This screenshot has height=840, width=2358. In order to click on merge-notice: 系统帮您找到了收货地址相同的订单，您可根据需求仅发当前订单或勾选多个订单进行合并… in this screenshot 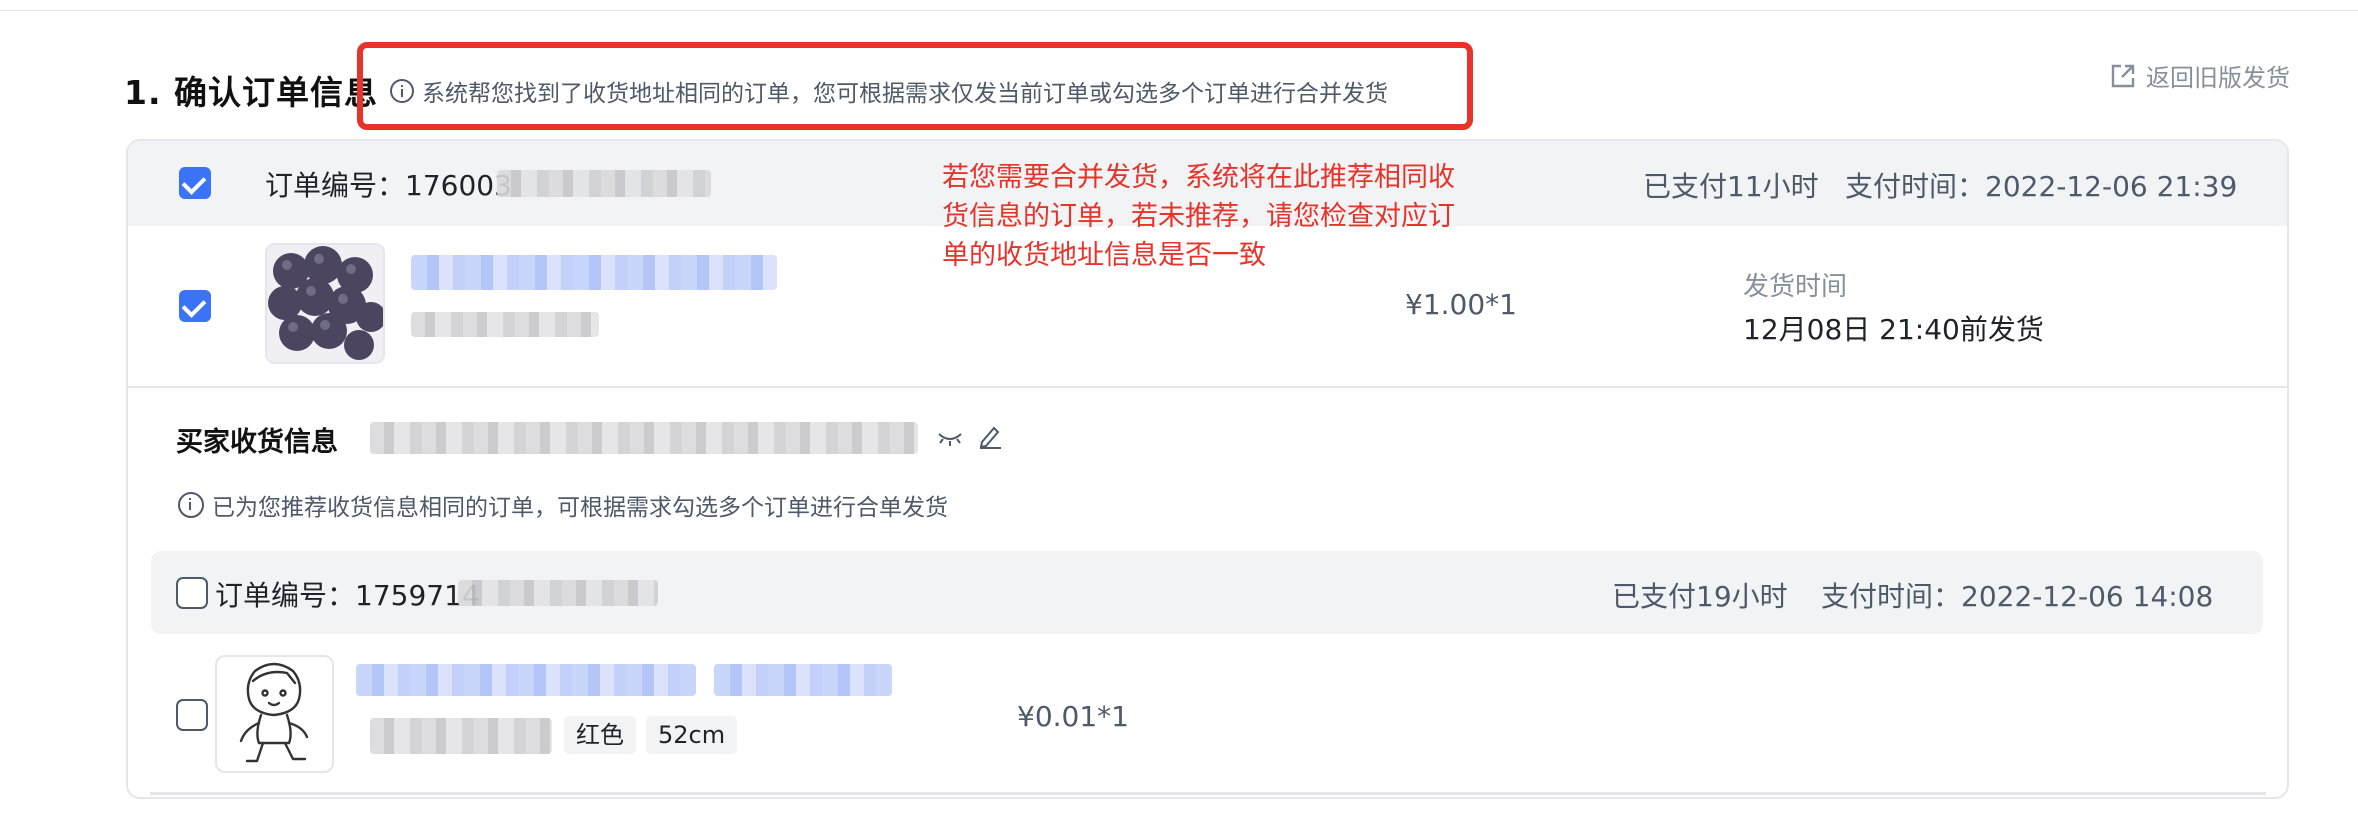, I will do `click(889, 91)`.